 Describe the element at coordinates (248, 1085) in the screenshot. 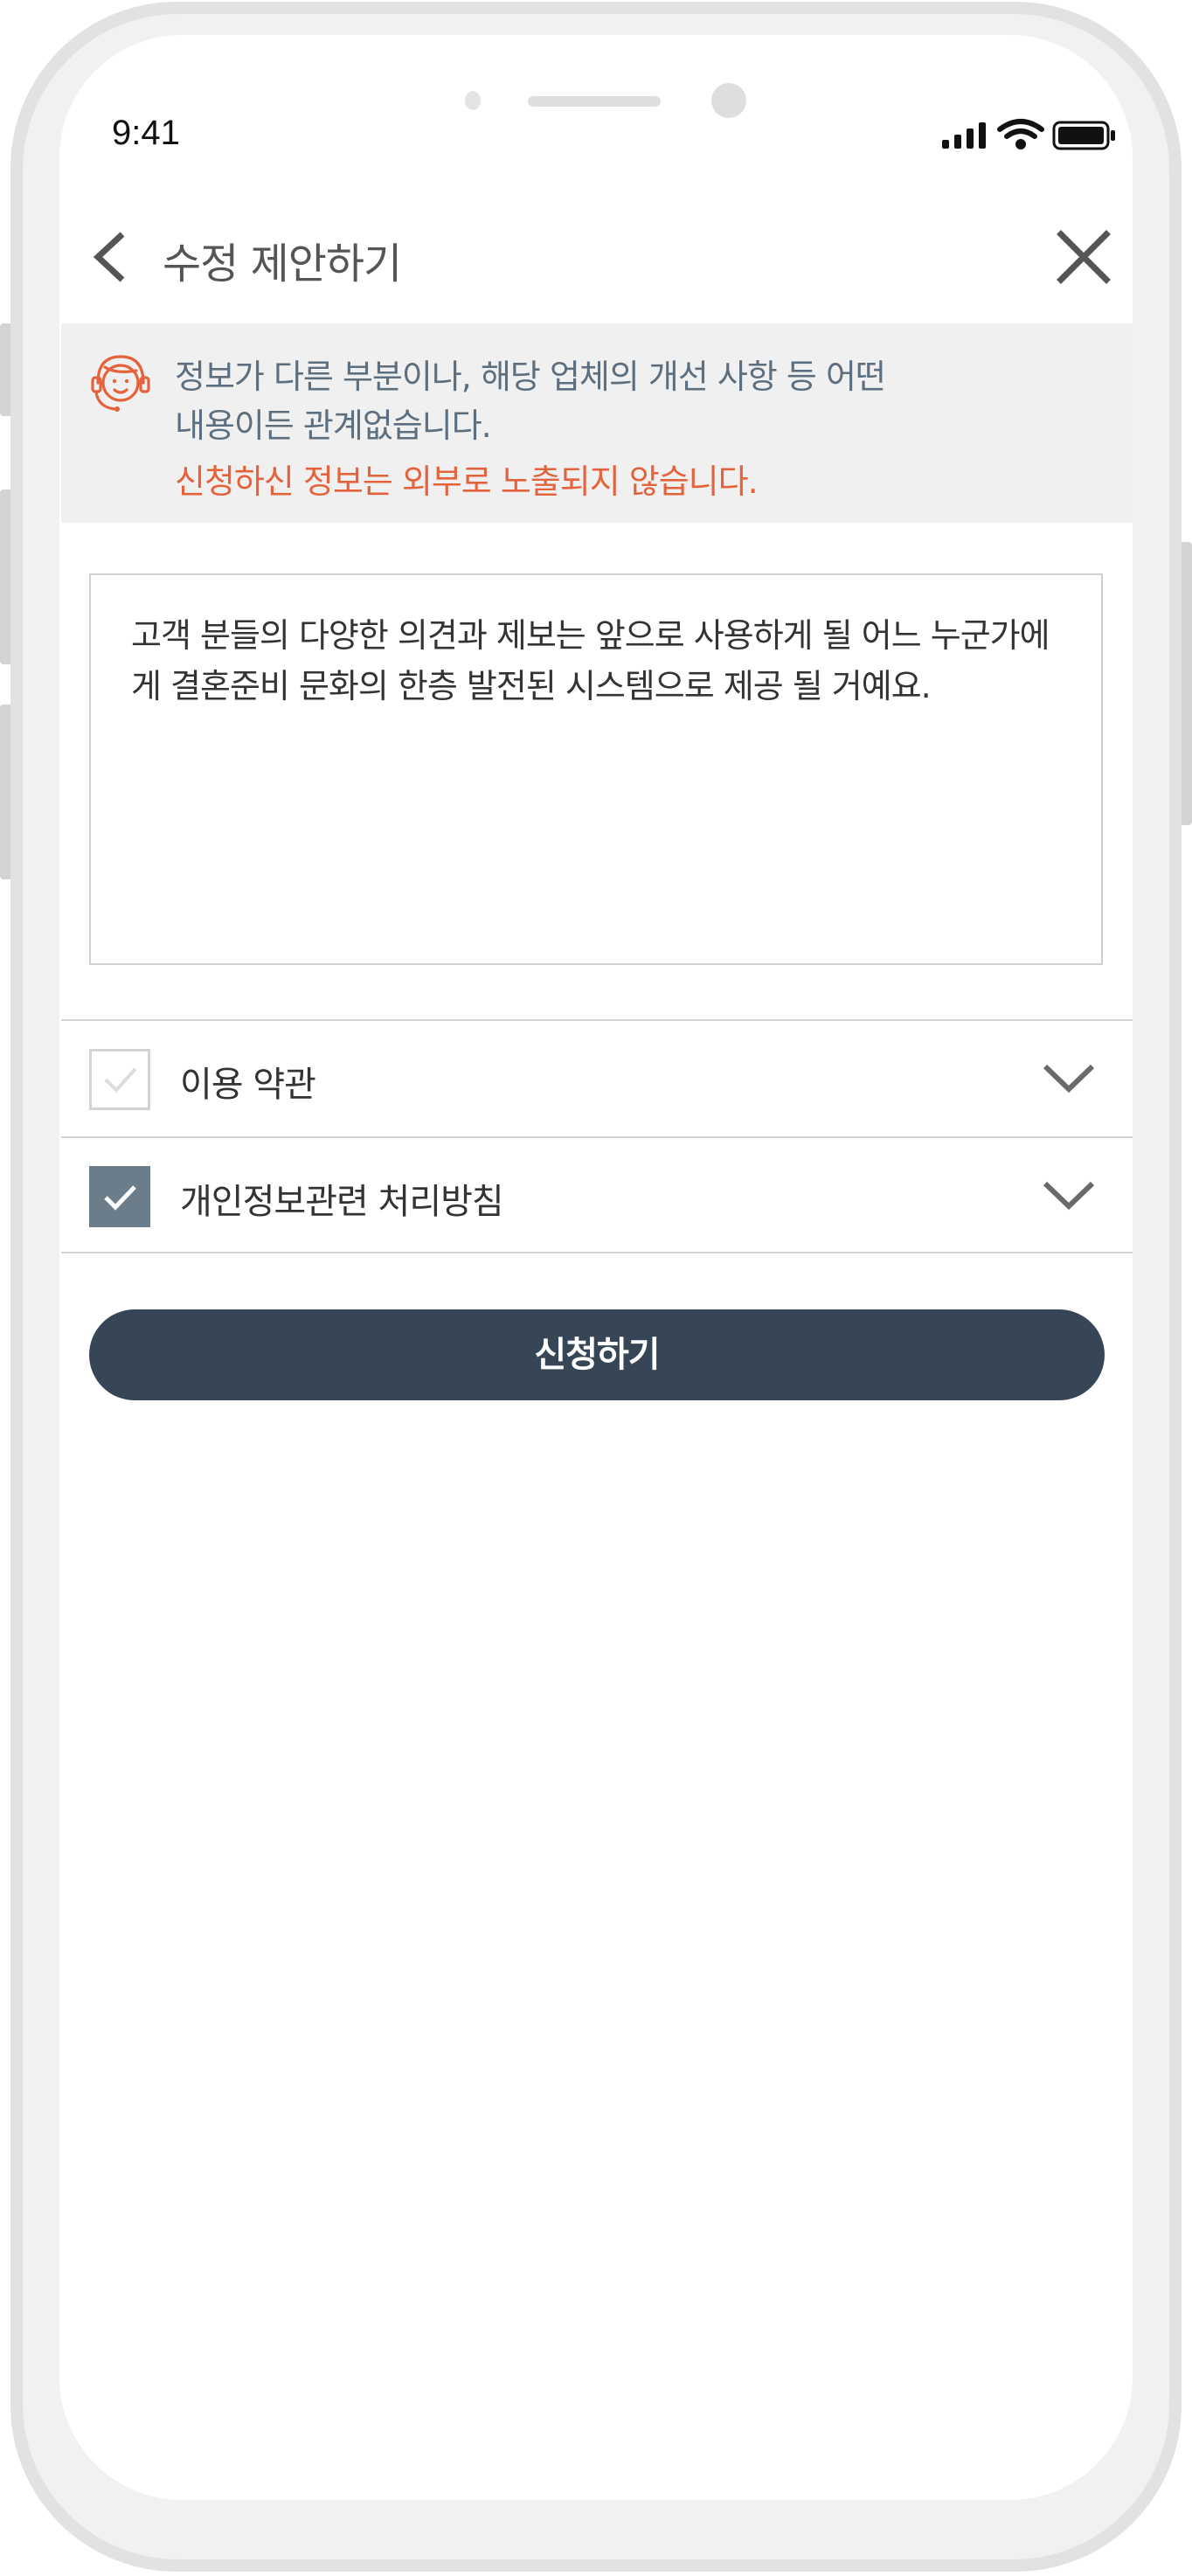

I see `terms-label: 이용 약관` at that location.